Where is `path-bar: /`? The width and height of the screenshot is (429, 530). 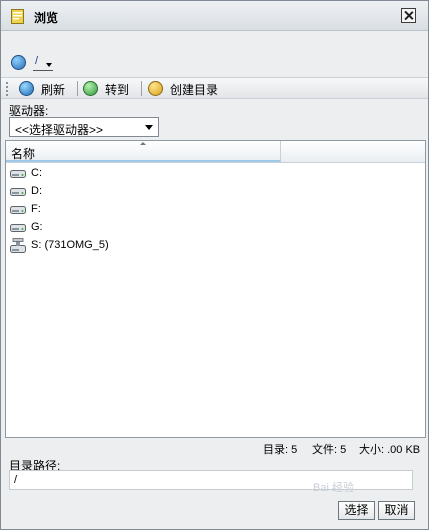 path-bar: / is located at coordinates (214, 63).